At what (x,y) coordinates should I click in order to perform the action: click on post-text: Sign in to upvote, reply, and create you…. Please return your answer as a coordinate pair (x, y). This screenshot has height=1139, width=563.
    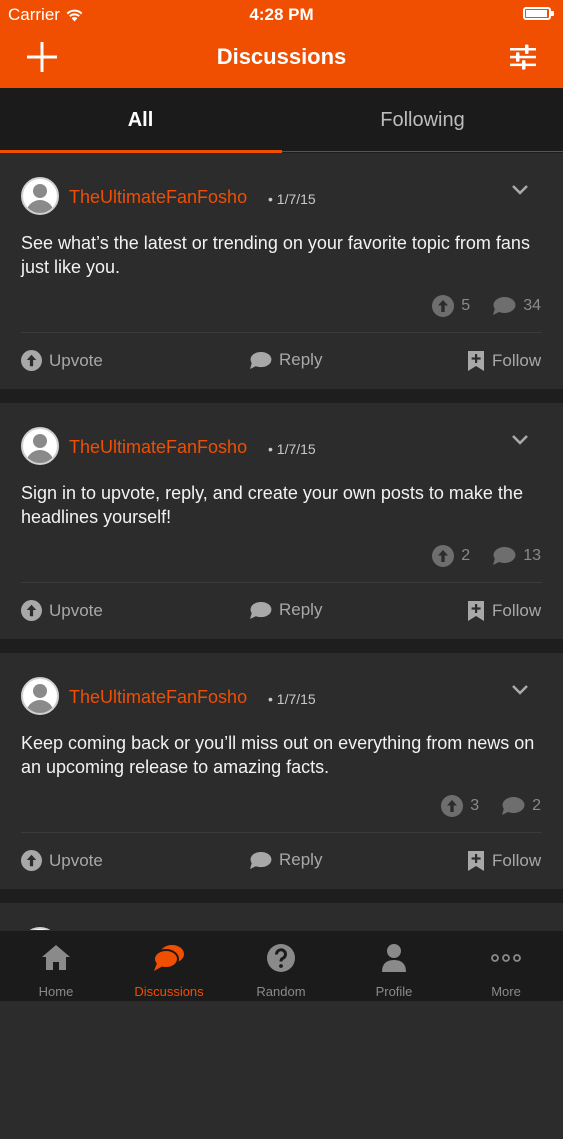
    Looking at the image, I should click on (286, 505).